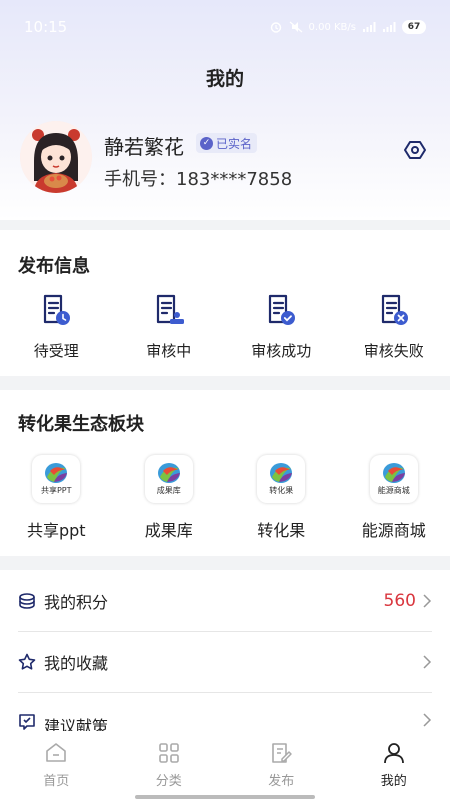 The height and width of the screenshot is (800, 450). I want to click on signal-icon, so click(369, 27).